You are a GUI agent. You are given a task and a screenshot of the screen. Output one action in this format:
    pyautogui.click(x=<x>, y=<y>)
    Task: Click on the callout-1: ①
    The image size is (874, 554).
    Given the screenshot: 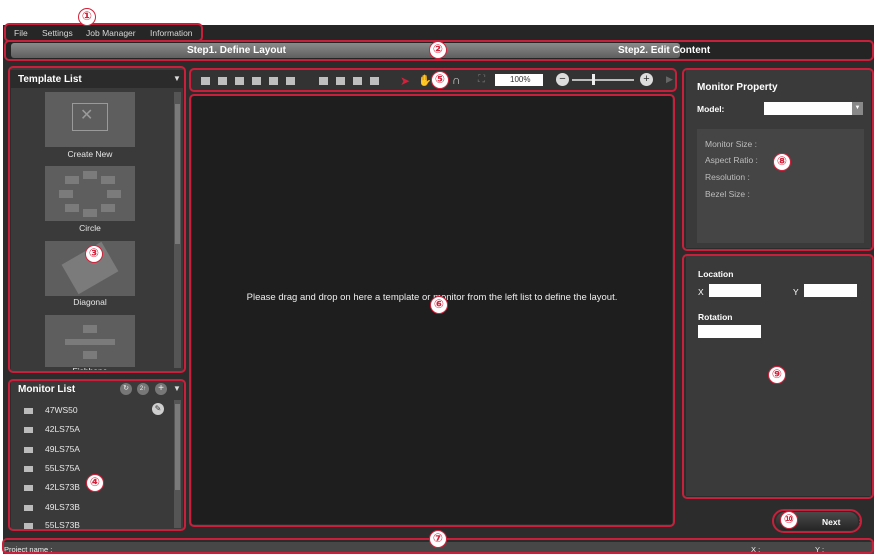 What is the action you would take?
    pyautogui.click(x=87, y=17)
    